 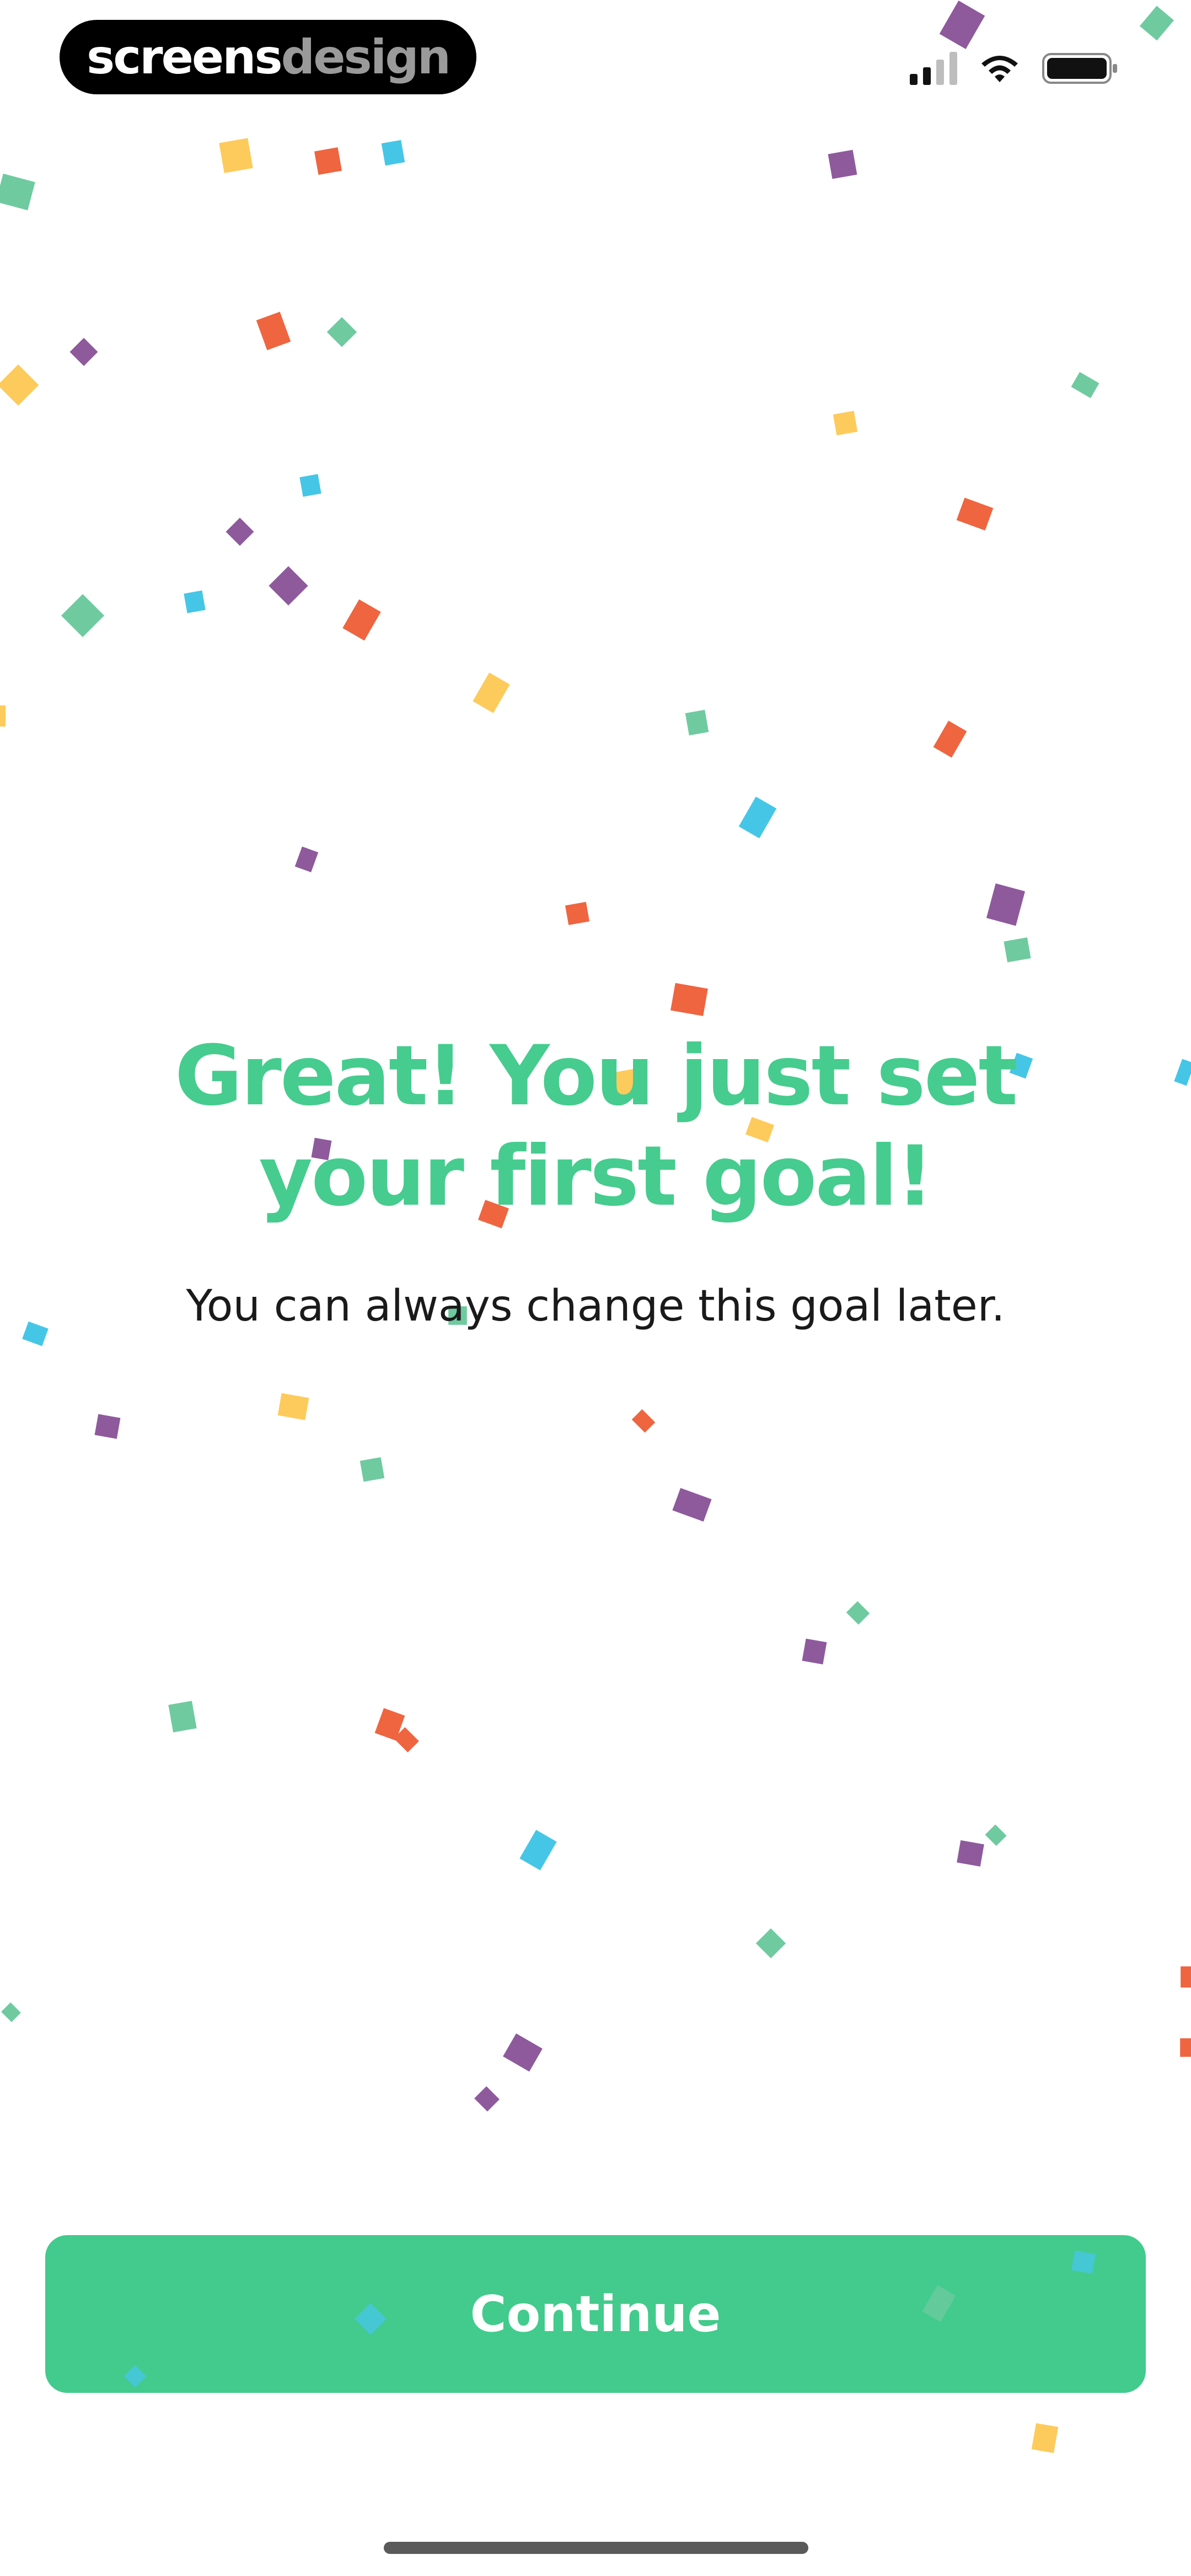 I want to click on subtitle: You can always change this goal later., so click(x=595, y=1306).